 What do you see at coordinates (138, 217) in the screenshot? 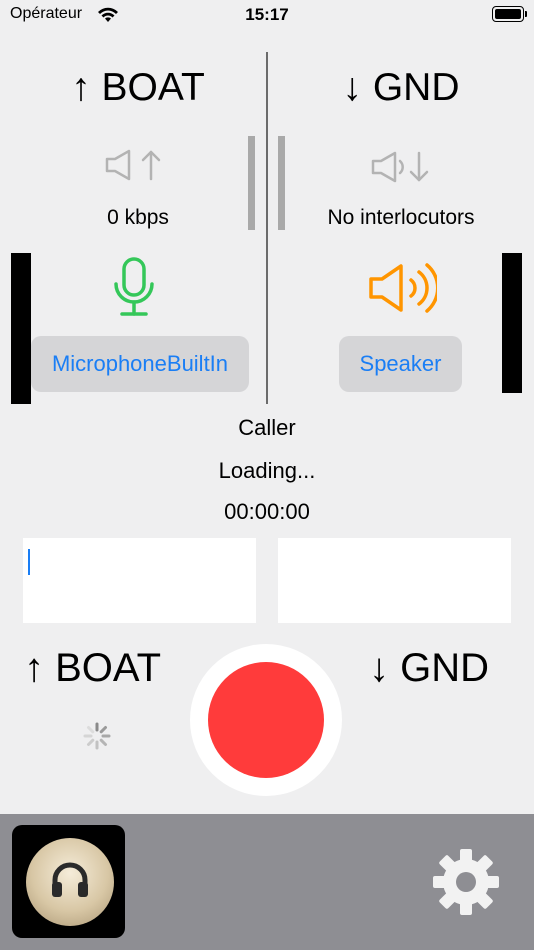
I see `boat-bitrate: 0 kbps` at bounding box center [138, 217].